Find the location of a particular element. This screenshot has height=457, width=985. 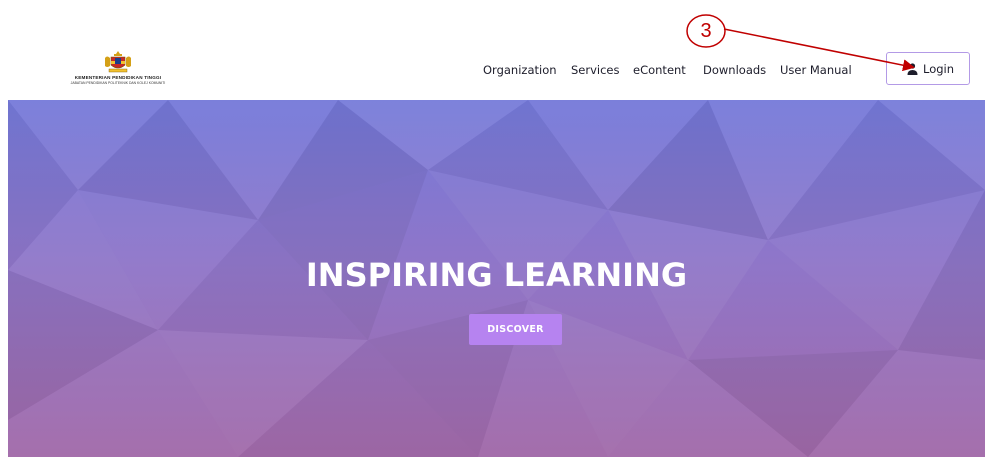

login-label: Login is located at coordinates (939, 69).